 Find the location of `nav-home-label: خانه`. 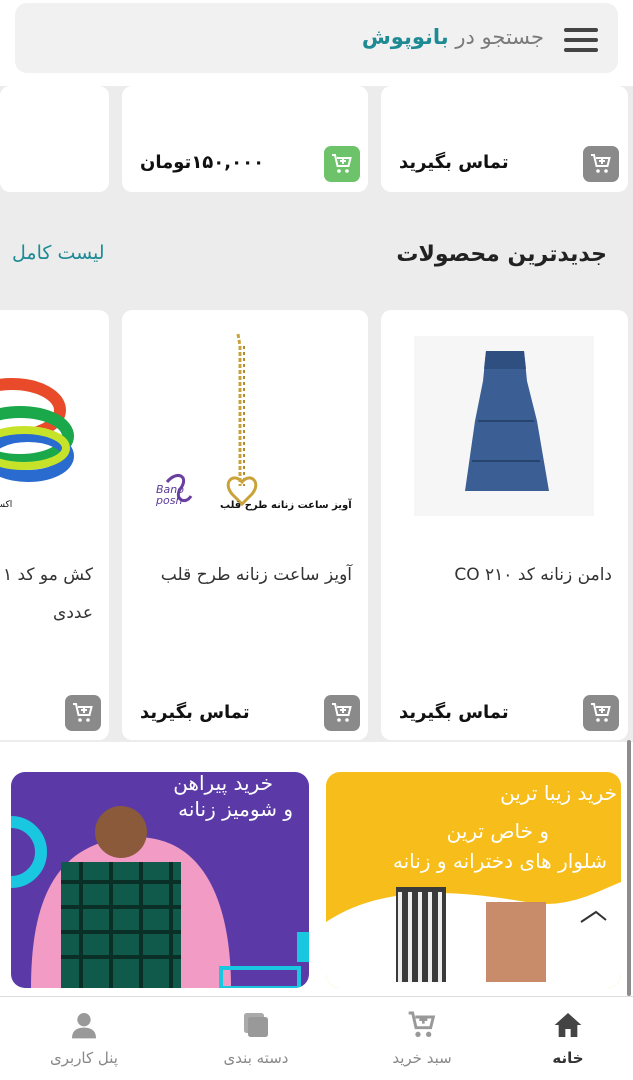

nav-home-label: خانه is located at coordinates (568, 1058).